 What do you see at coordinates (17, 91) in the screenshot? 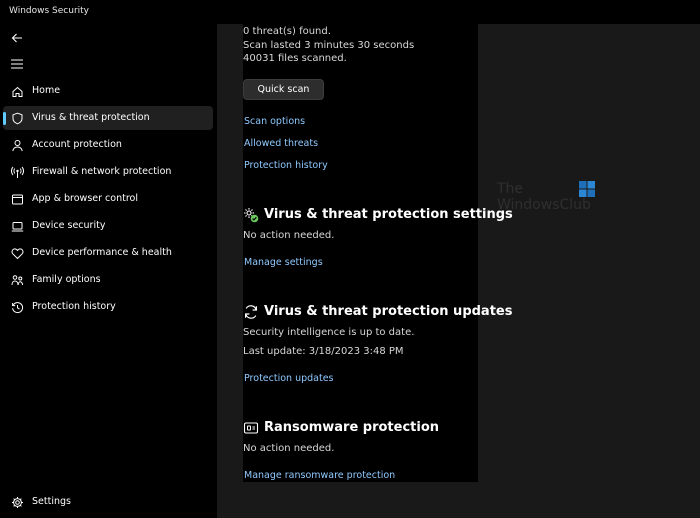
I see `home-icon` at bounding box center [17, 91].